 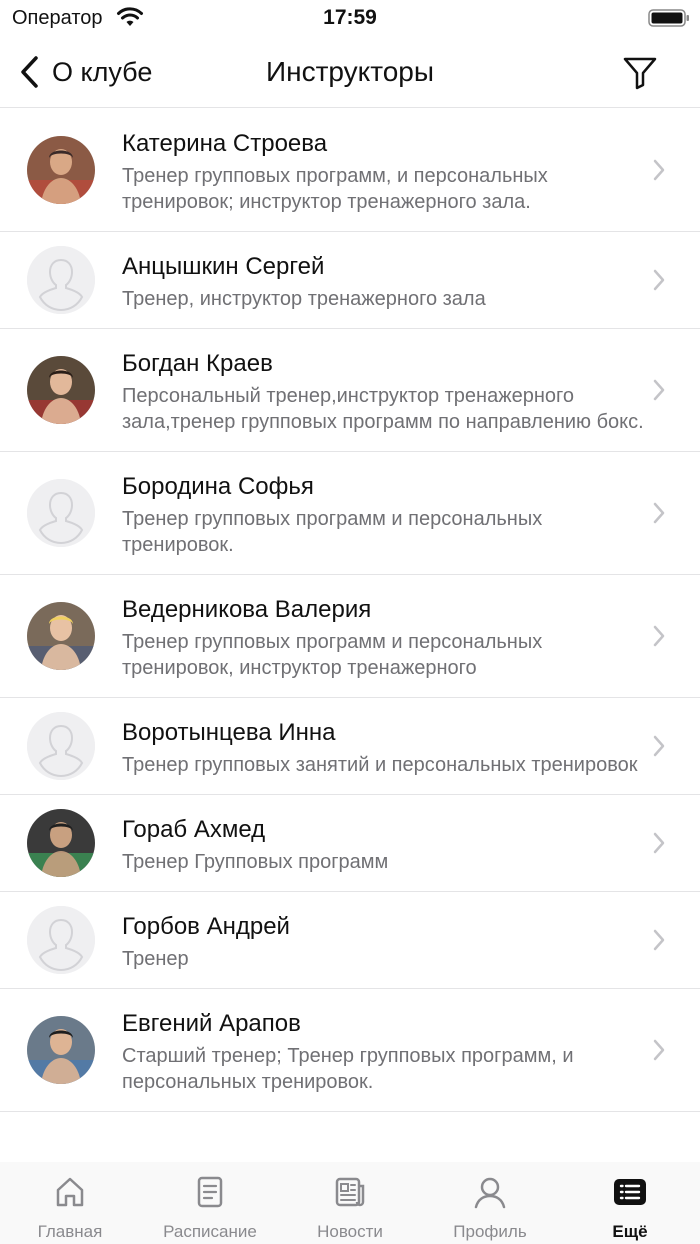 What do you see at coordinates (206, 926) in the screenshot?
I see `instructor-name: Горбов Андрей` at bounding box center [206, 926].